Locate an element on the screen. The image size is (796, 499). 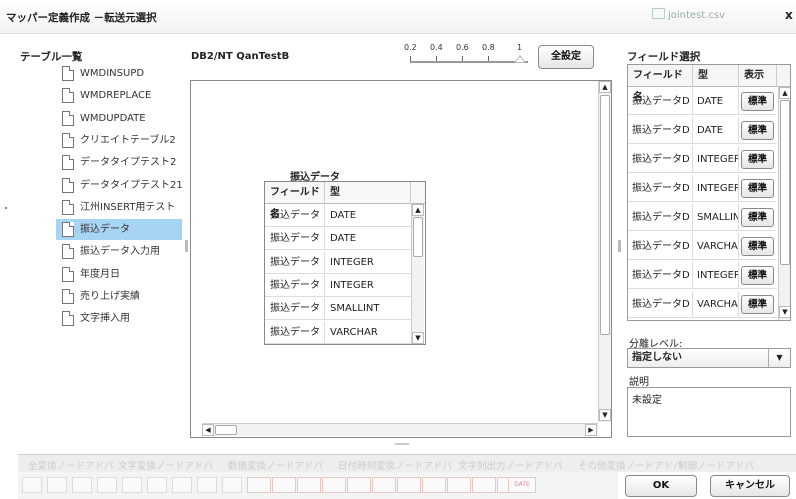
zoom-track is located at coordinates (469, 62).